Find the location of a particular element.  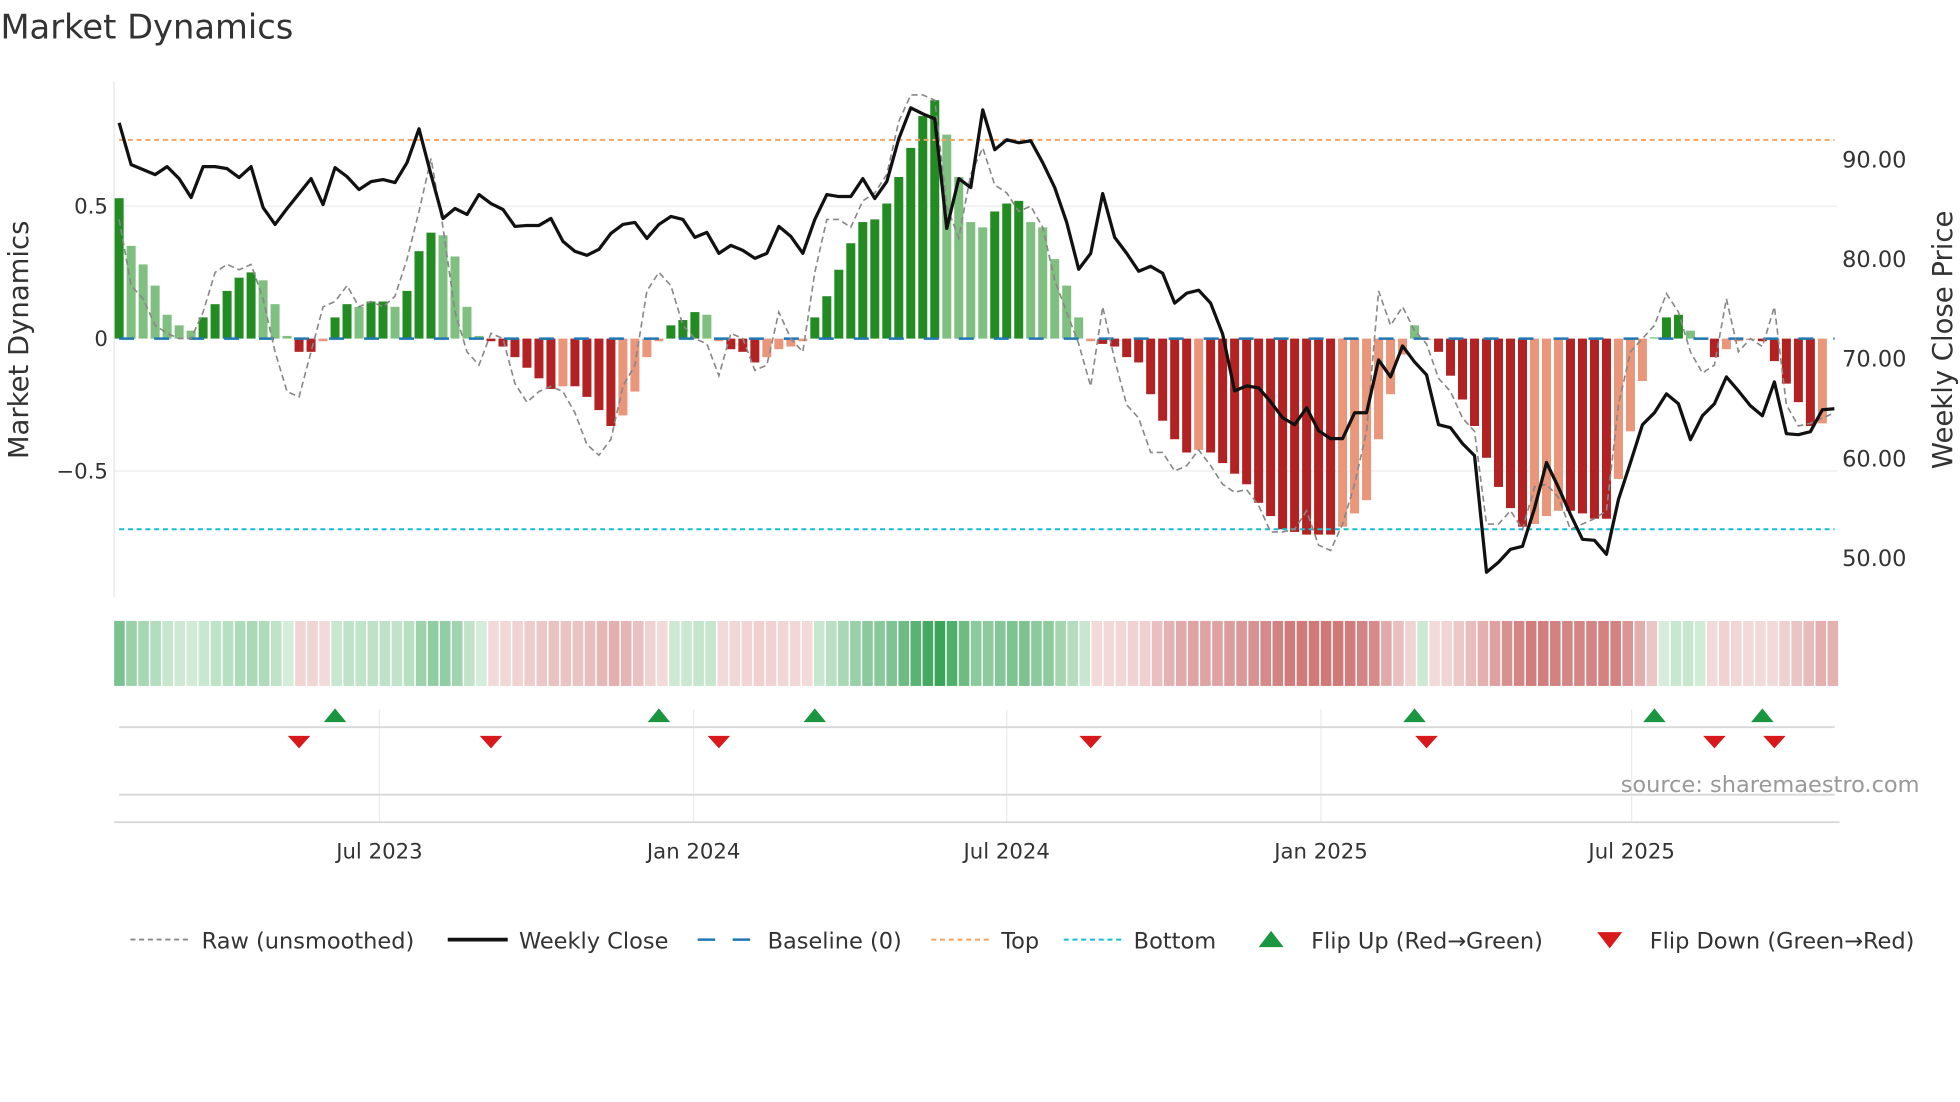

legend-label: Bottom is located at coordinates (1175, 941).